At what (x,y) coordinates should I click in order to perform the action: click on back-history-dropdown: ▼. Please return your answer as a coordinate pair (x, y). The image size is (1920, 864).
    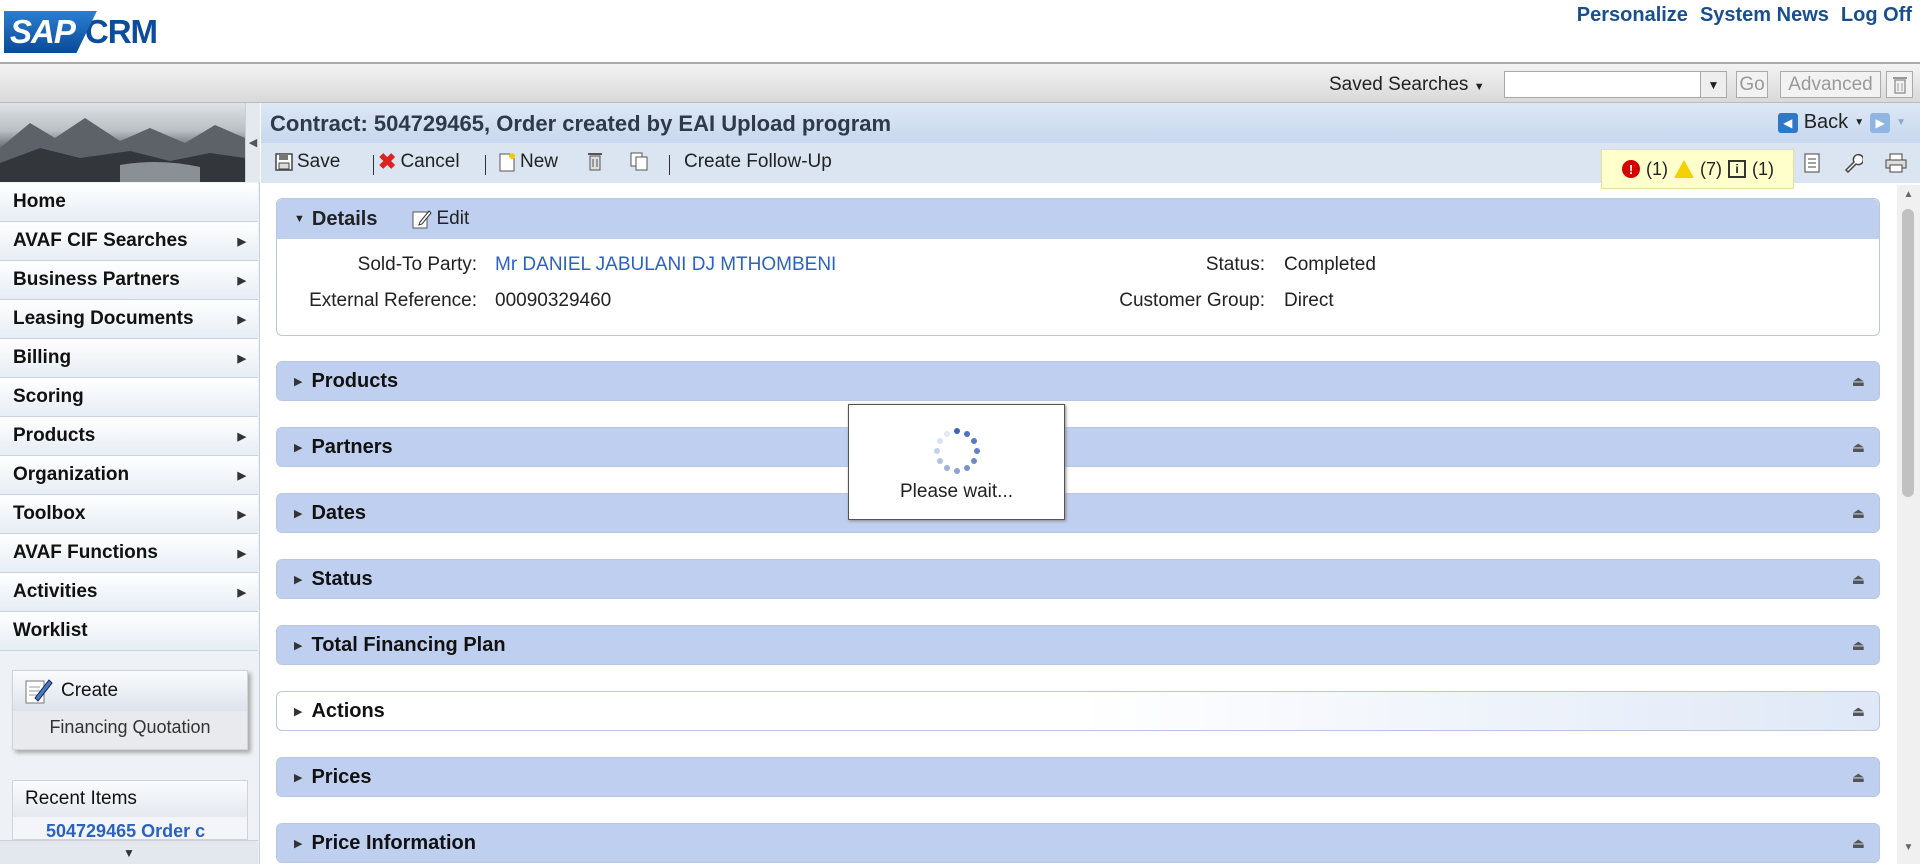
    Looking at the image, I should click on (1859, 122).